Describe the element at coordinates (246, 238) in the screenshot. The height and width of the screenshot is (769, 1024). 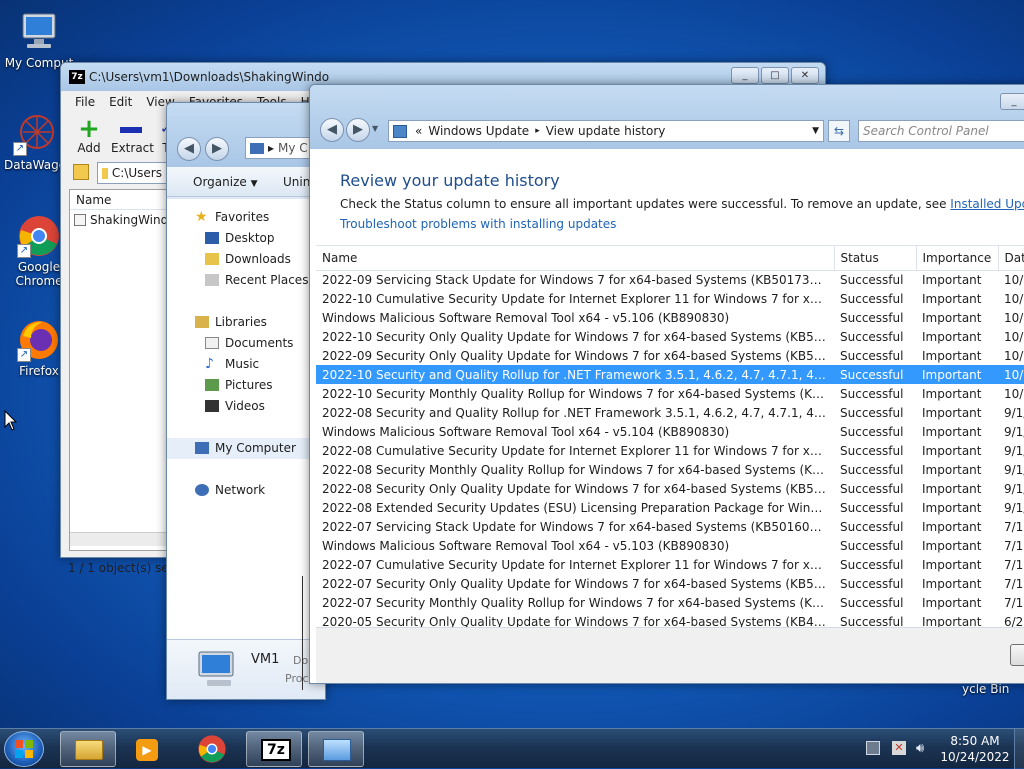
I see `nav-desktop: Desktop` at that location.